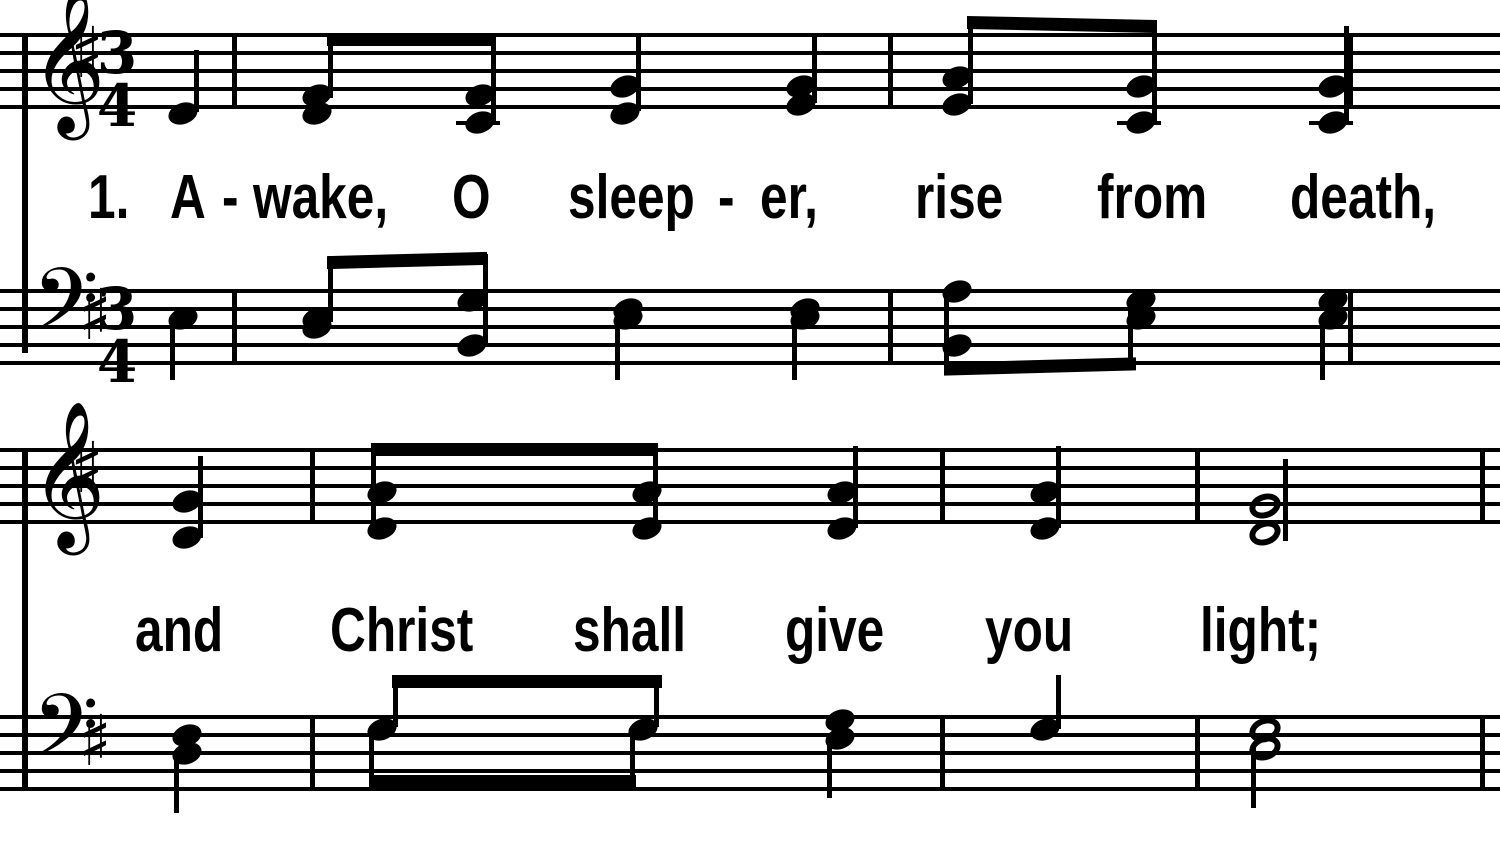 The height and width of the screenshot is (845, 1500). Describe the element at coordinates (630, 630) in the screenshot. I see `lyric-syllable: shall` at that location.